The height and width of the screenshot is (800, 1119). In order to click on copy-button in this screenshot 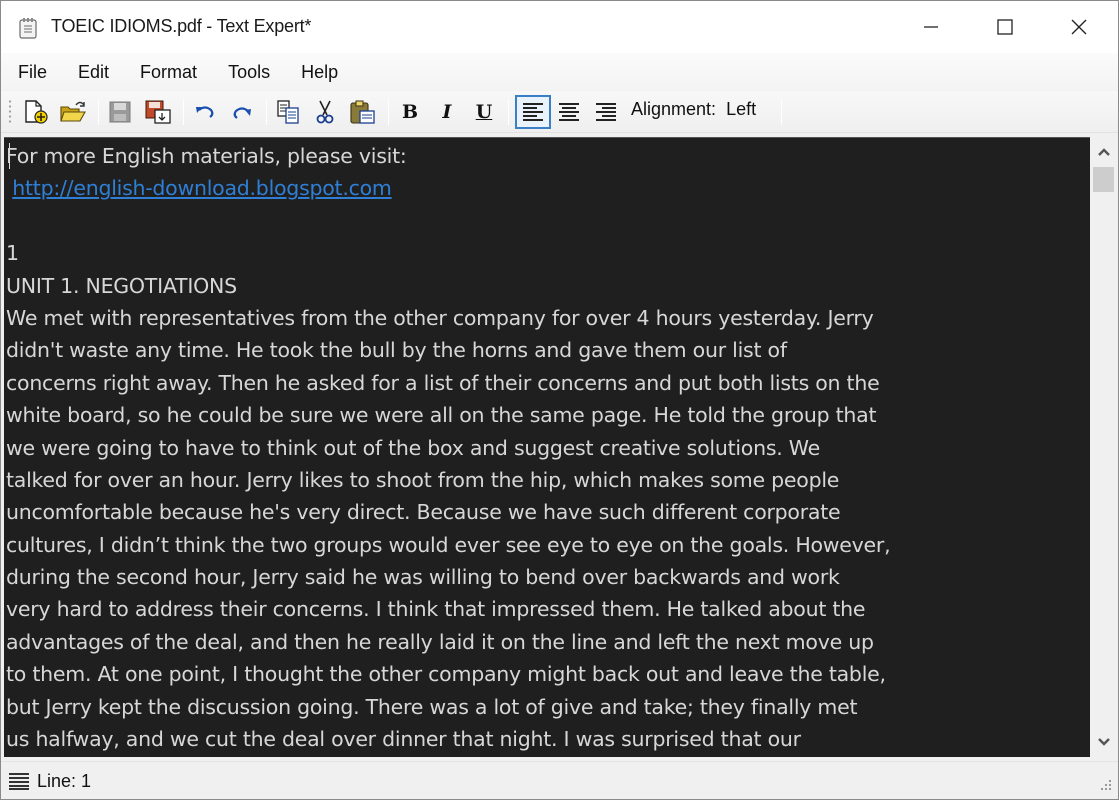, I will do `click(288, 112)`.